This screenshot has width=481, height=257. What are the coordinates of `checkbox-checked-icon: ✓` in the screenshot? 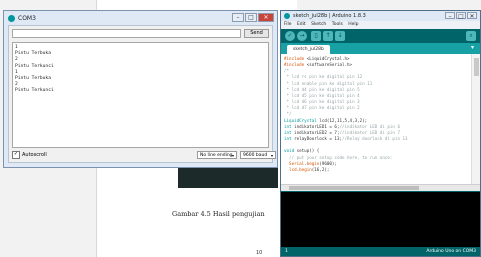 It's located at (16, 155).